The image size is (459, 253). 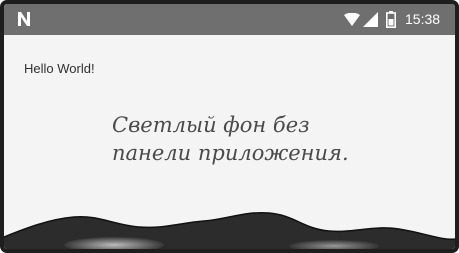 What do you see at coordinates (423, 19) in the screenshot?
I see `status-clock: 15:38` at bounding box center [423, 19].